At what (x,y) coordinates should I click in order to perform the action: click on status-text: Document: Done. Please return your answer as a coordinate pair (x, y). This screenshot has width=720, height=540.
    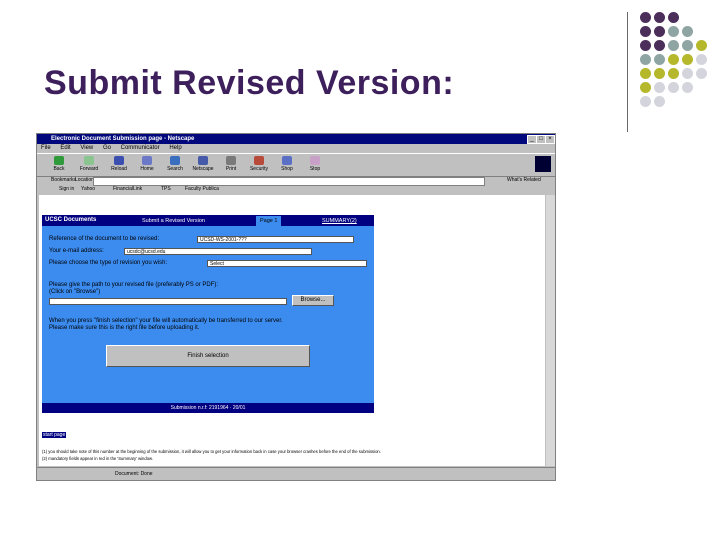
    Looking at the image, I should click on (134, 474).